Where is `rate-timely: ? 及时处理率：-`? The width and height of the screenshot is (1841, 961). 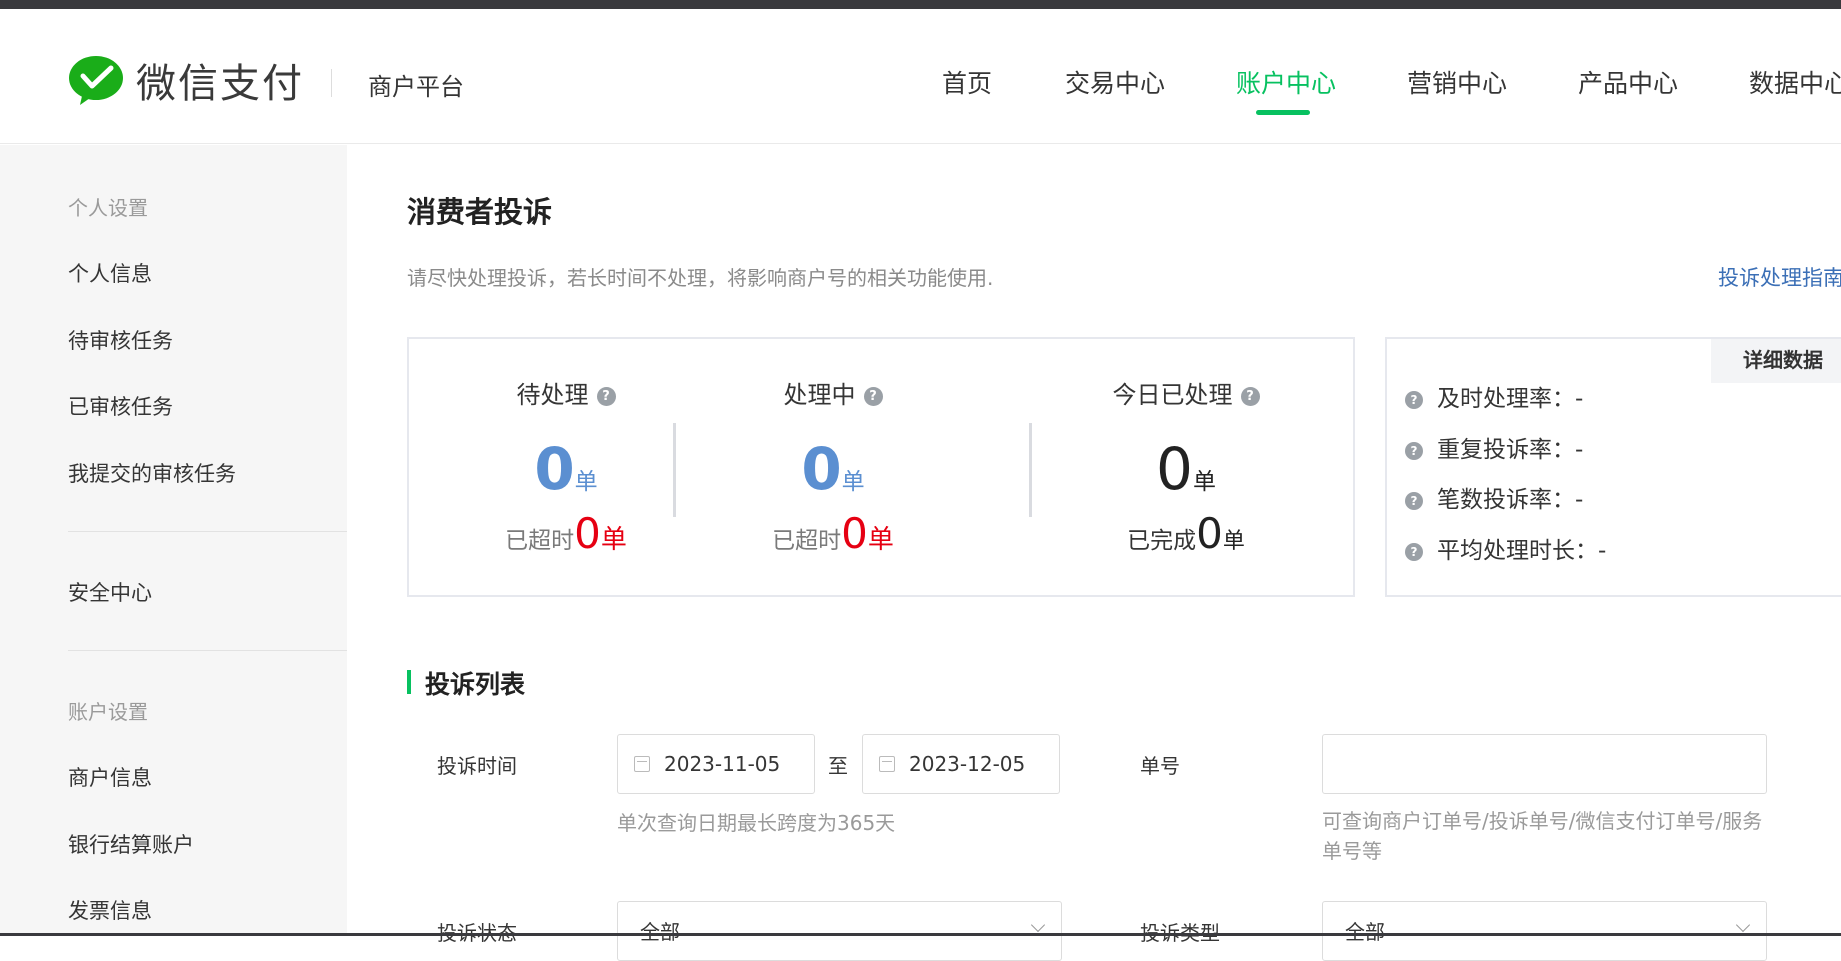
rate-timely: ? 及时处理率：- is located at coordinates (1494, 396).